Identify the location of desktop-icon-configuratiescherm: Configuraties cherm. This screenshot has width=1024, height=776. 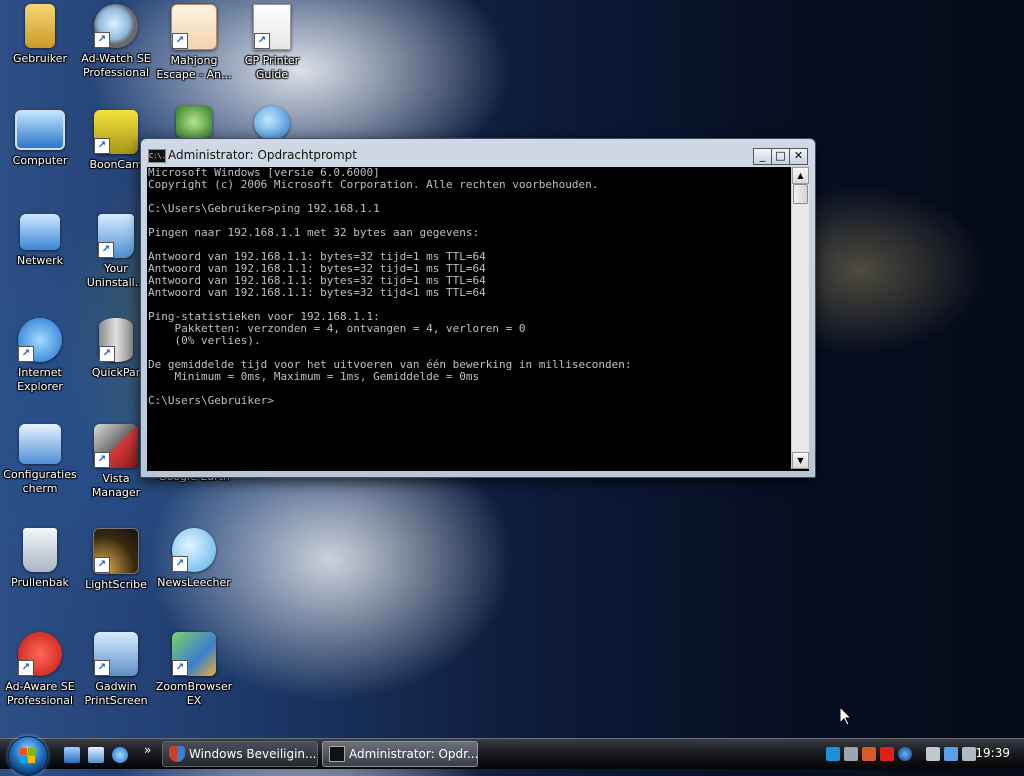
(40, 460).